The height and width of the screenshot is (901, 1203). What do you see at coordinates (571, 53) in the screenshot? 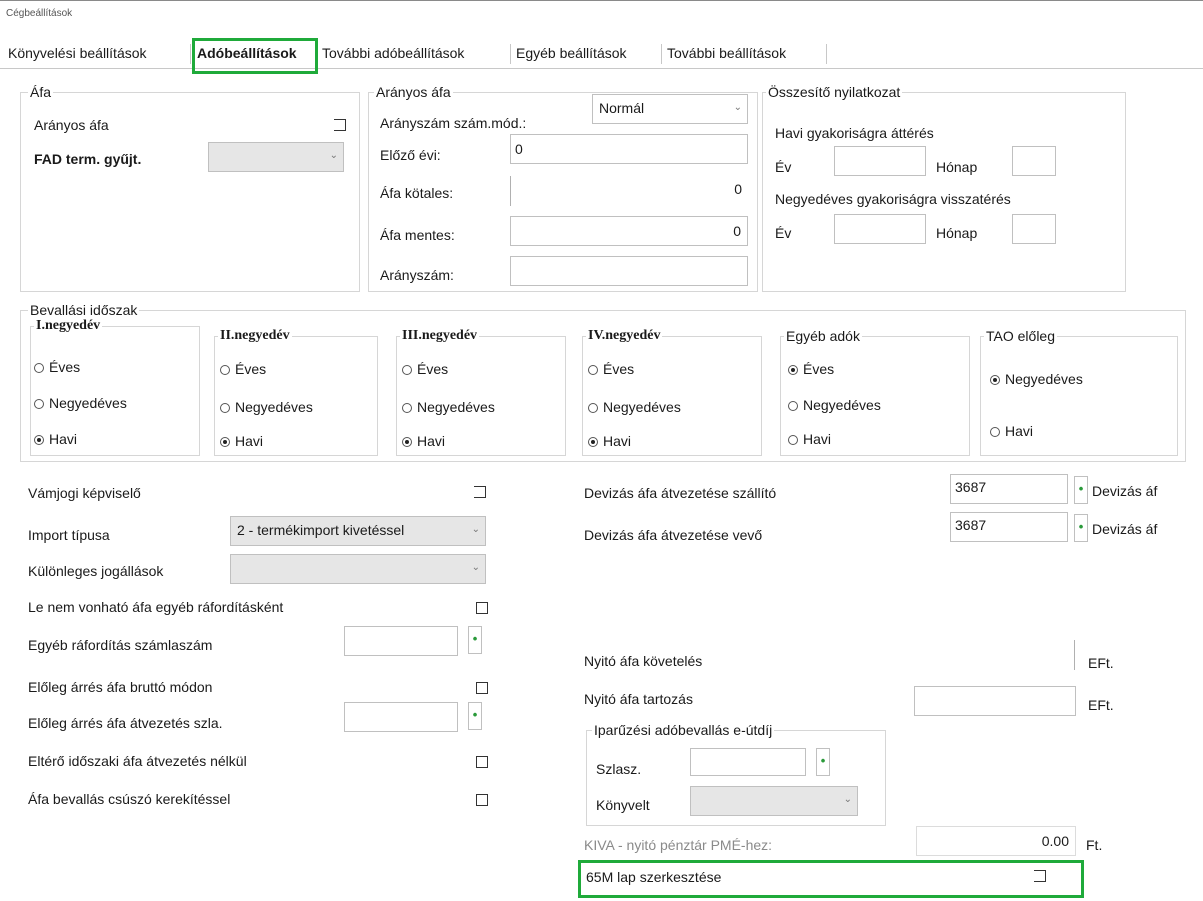
I see `tab-egyeb: Egyéb beállítások` at bounding box center [571, 53].